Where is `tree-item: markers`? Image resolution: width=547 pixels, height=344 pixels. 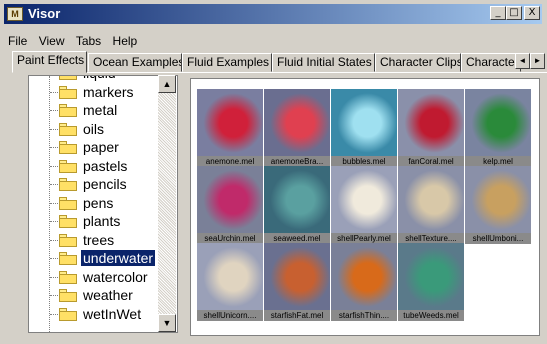 tree-item: markers is located at coordinates (103, 92).